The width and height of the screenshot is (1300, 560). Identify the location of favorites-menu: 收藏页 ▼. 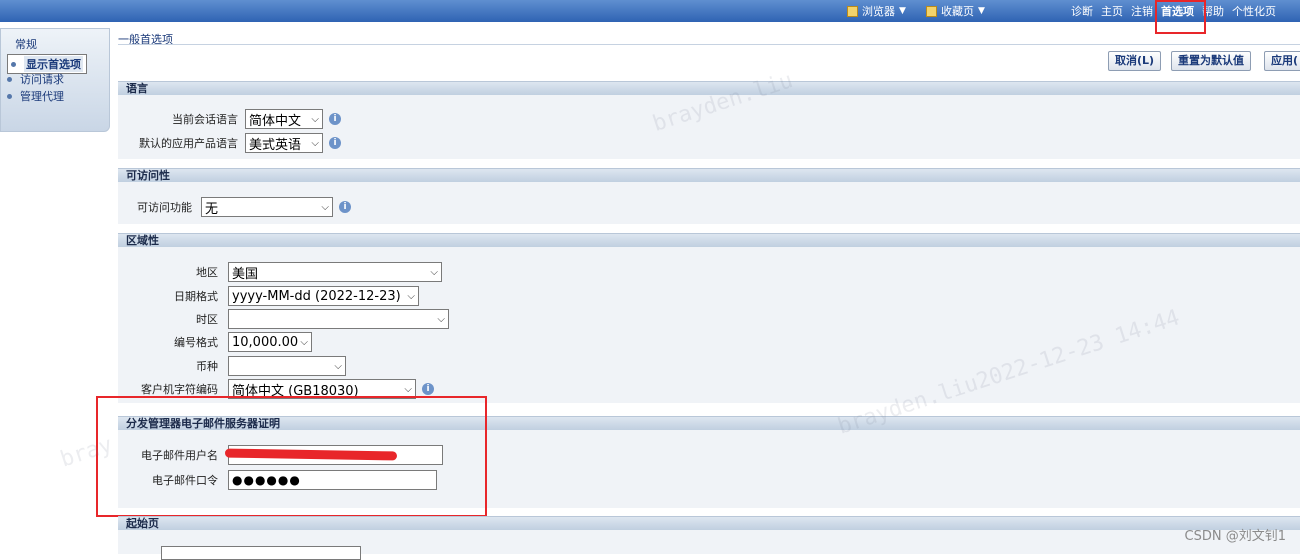
(955, 11).